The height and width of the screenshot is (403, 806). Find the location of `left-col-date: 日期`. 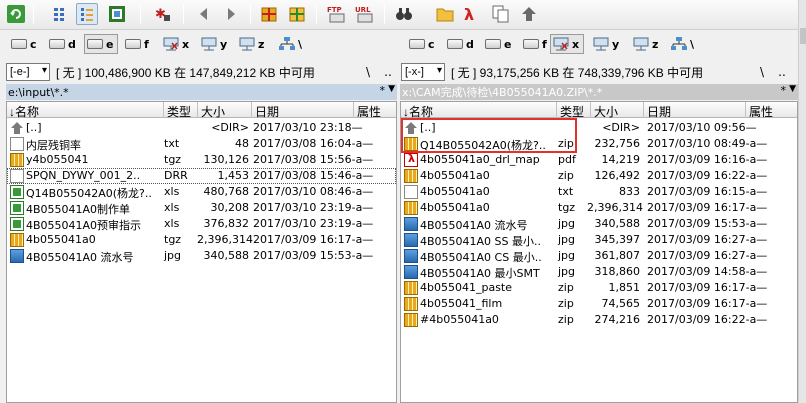

left-col-date: 日期 is located at coordinates (267, 111).